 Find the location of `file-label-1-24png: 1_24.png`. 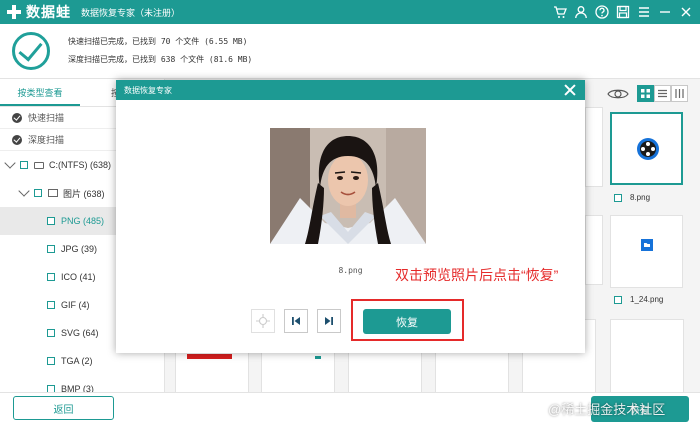

file-label-1-24png: 1_24.png is located at coordinates (638, 299).